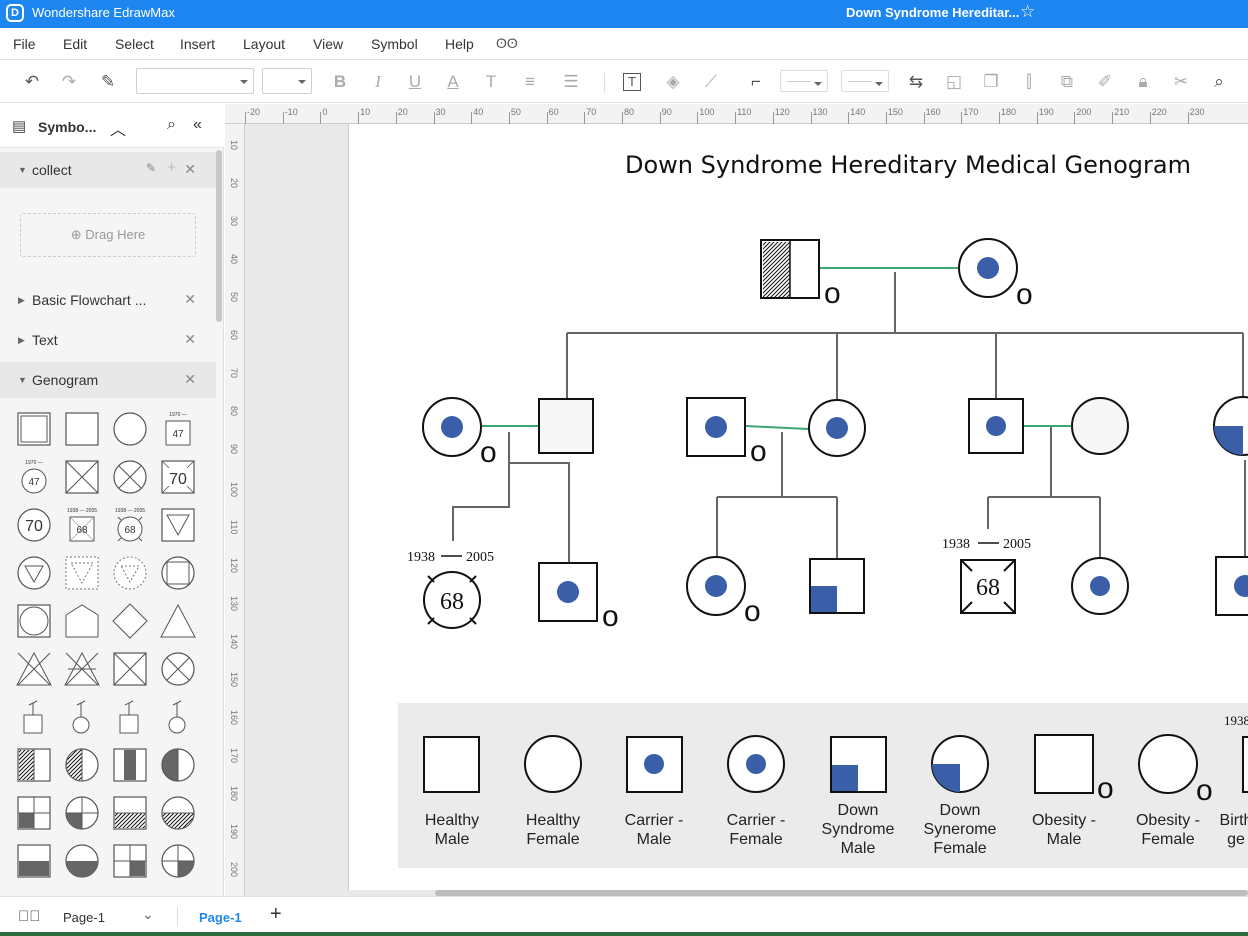 Image resolution: width=1248 pixels, height=936 pixels. What do you see at coordinates (108, 300) in the screenshot?
I see `section-basic-flowchart: ▶ Basic Flowchart ... ✕` at bounding box center [108, 300].